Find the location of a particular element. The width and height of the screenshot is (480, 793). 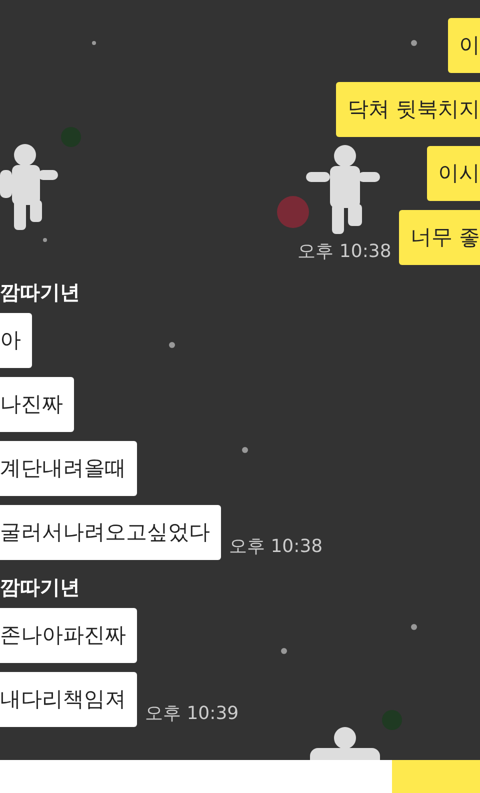

message-bubble: 굴러서나려오고싶었다 is located at coordinates (110, 532).